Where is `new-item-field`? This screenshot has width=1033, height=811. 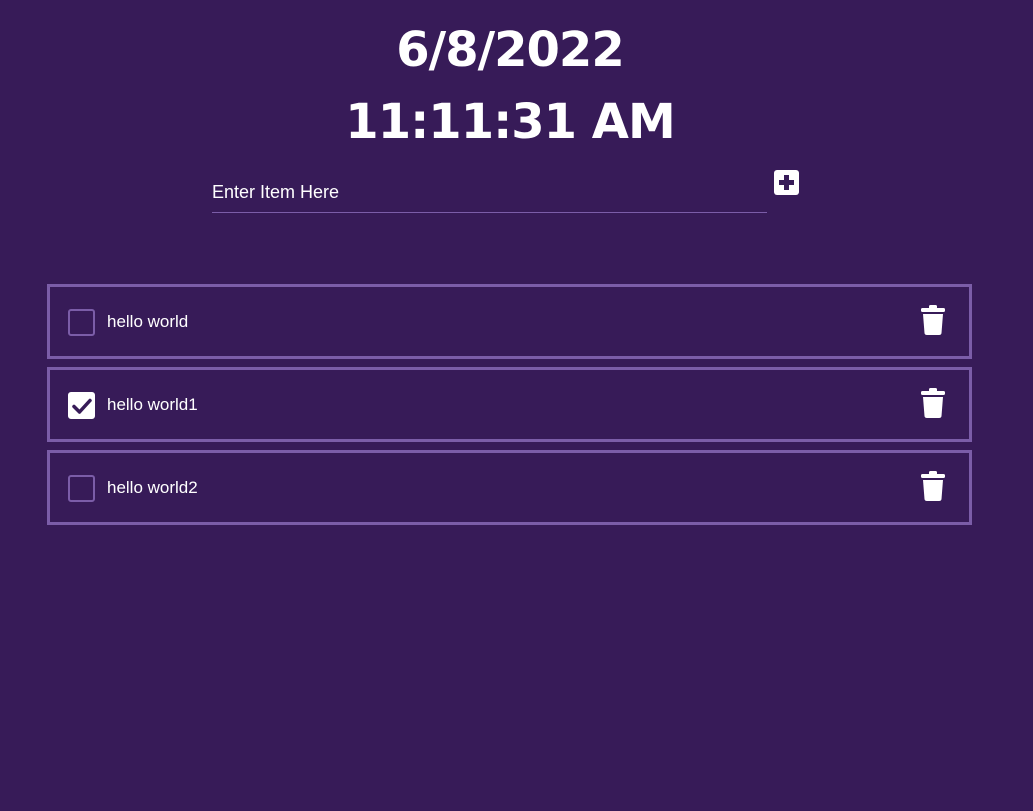
new-item-field is located at coordinates (489, 191).